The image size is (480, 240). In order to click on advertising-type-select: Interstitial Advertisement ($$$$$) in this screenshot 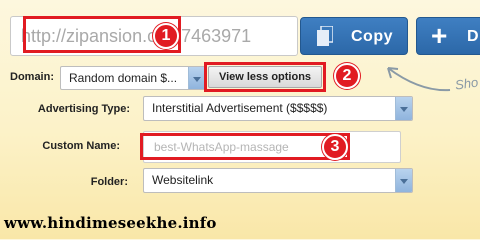, I will do `click(278, 108)`.